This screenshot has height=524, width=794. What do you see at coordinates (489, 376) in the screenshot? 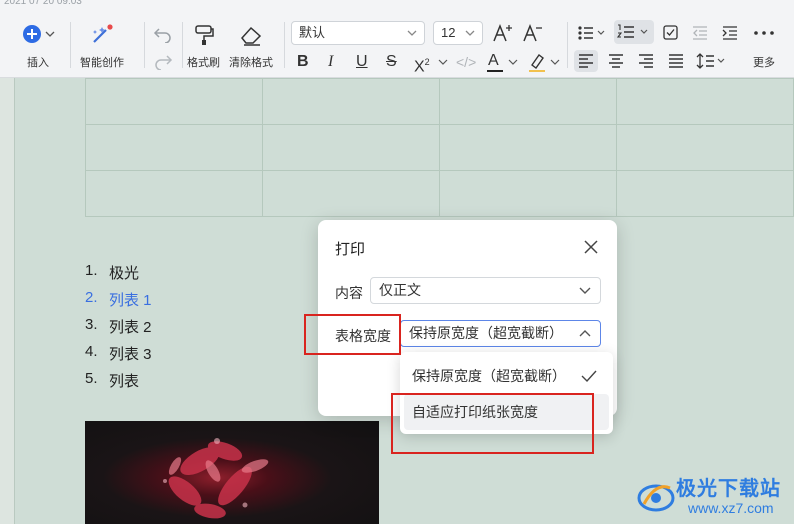
I see `option-label: 保持原宽度（超宽截断）` at bounding box center [489, 376].